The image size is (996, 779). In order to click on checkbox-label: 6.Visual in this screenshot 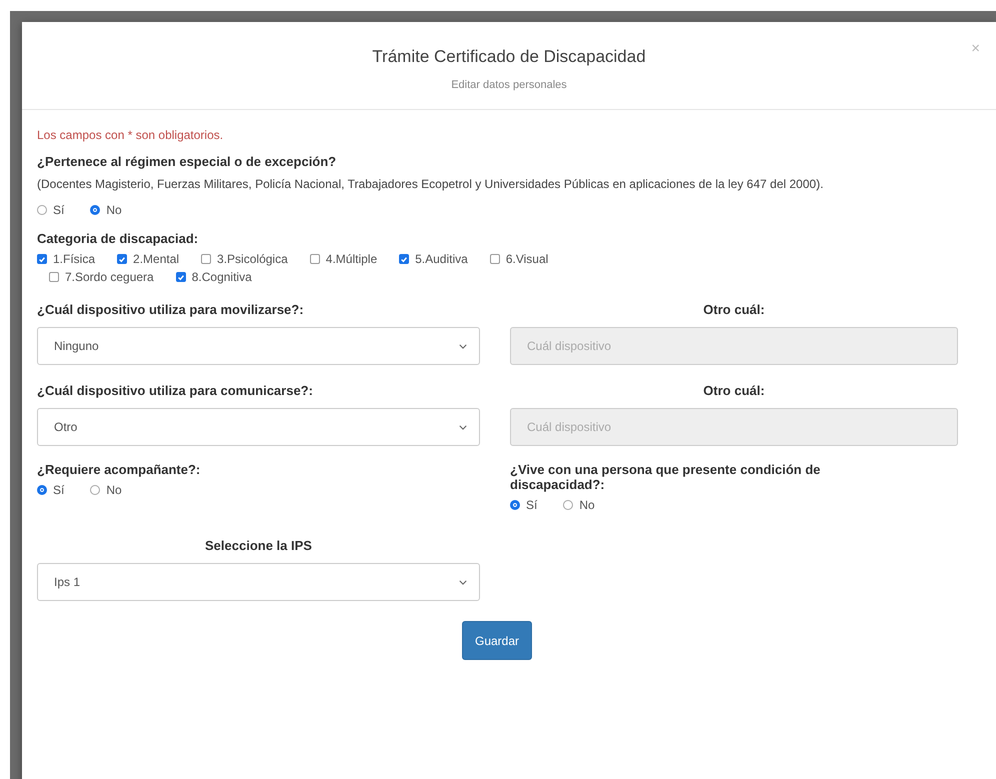, I will do `click(527, 259)`.